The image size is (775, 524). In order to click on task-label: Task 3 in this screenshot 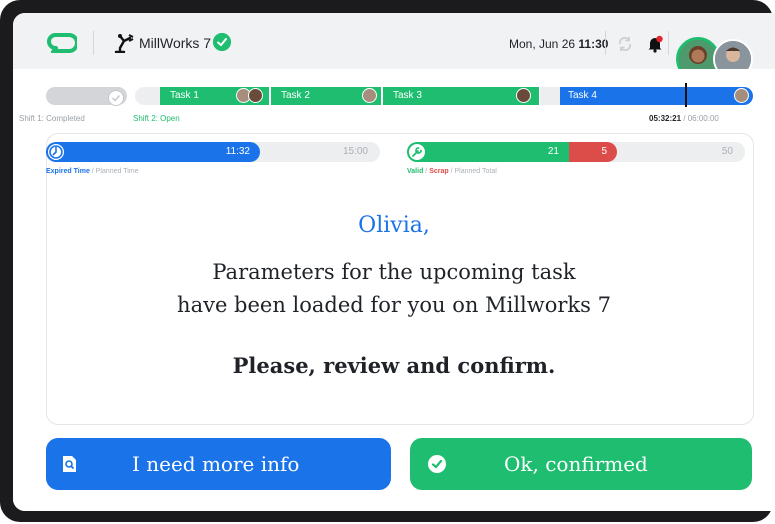, I will do `click(407, 95)`.